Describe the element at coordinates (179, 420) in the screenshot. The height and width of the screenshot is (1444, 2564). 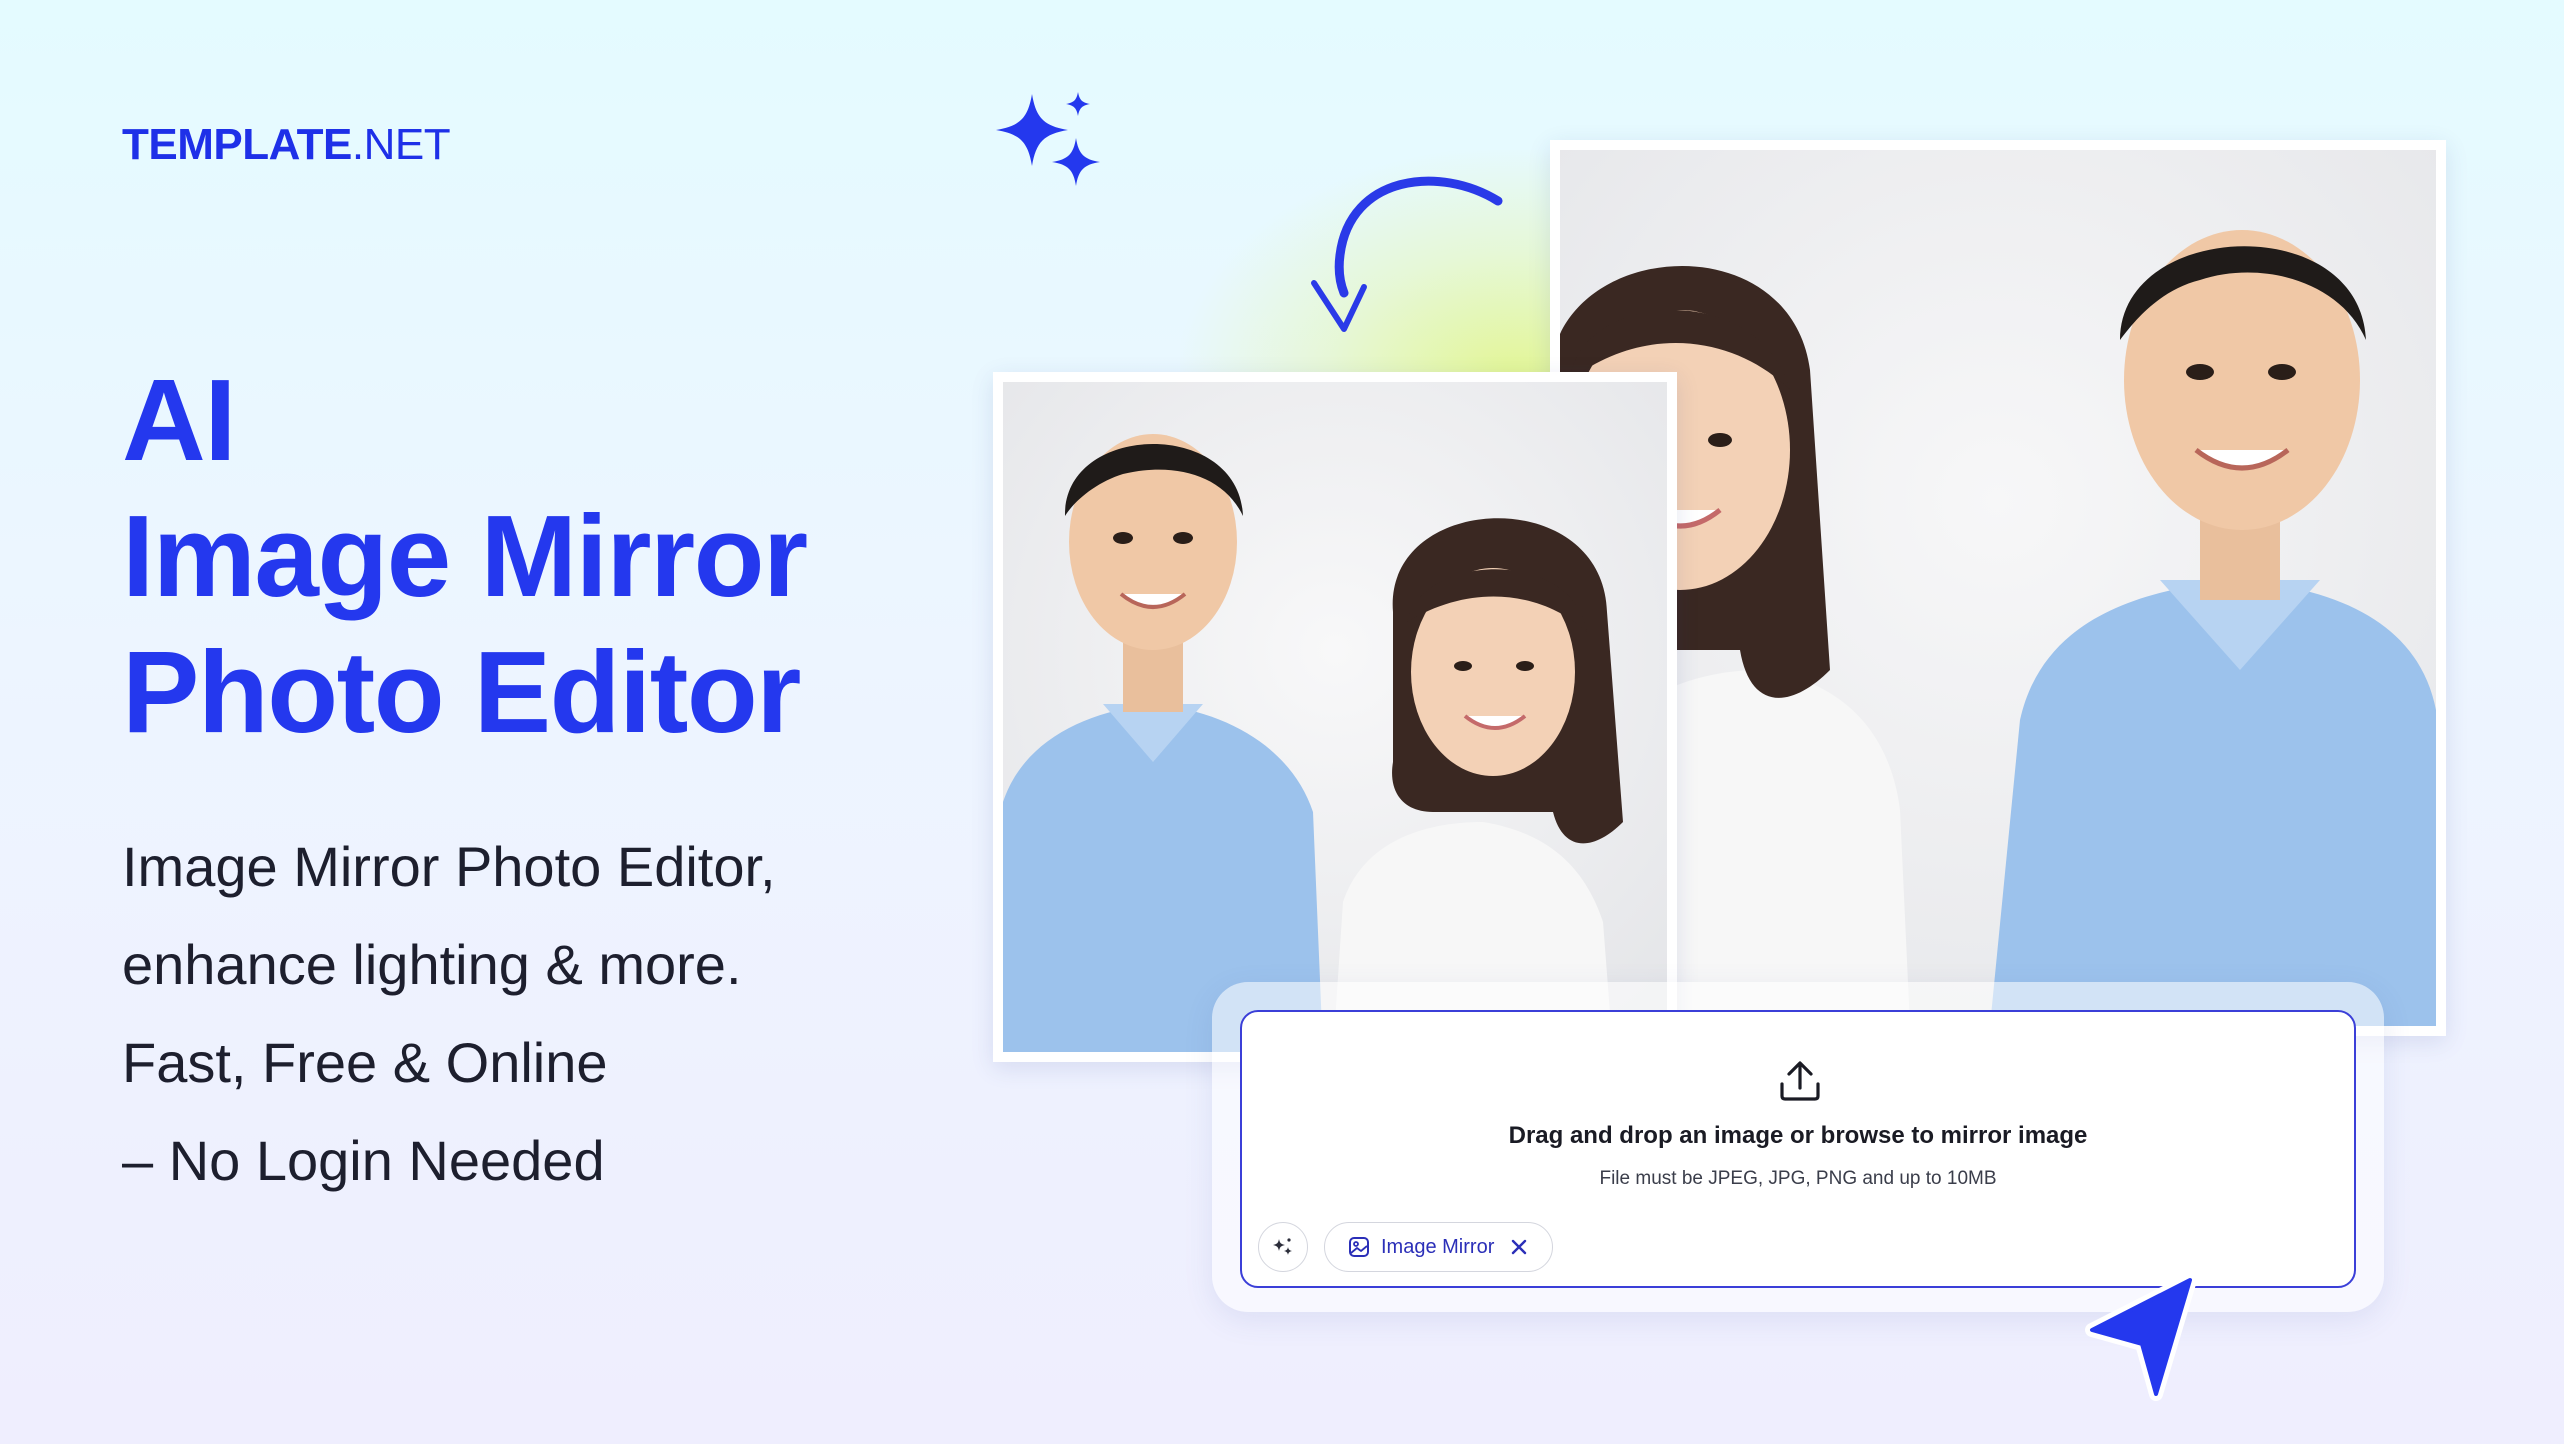
I see `hero-line-1: AI` at that location.